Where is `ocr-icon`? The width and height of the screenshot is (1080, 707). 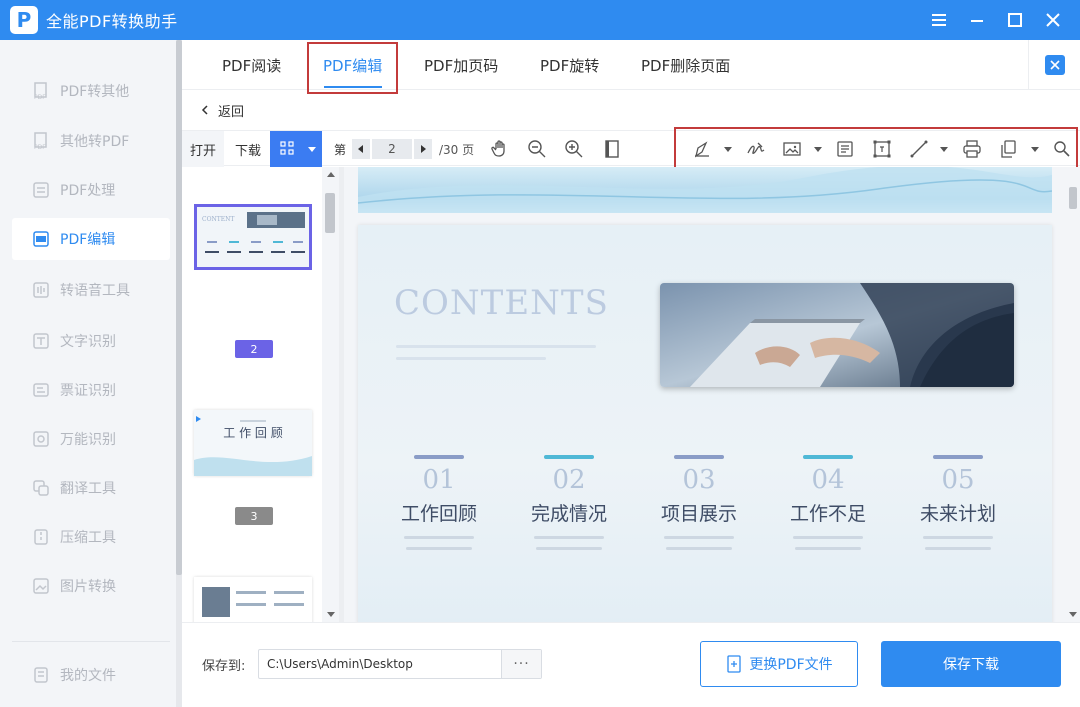 ocr-icon is located at coordinates (41, 341).